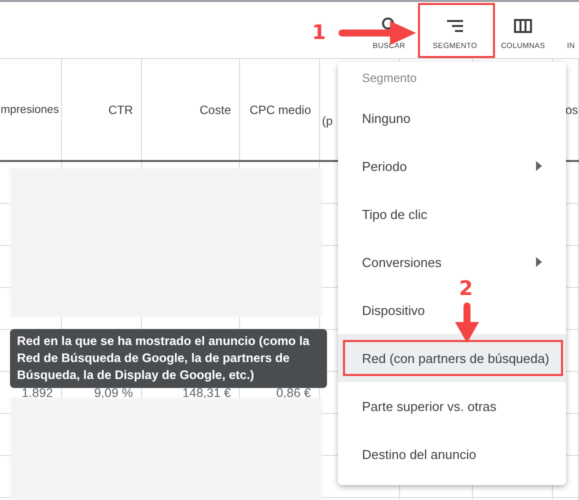 Image resolution: width=579 pixels, height=500 pixels. Describe the element at coordinates (452, 214) in the screenshot. I see `menu-item: Tipo de clic` at that location.